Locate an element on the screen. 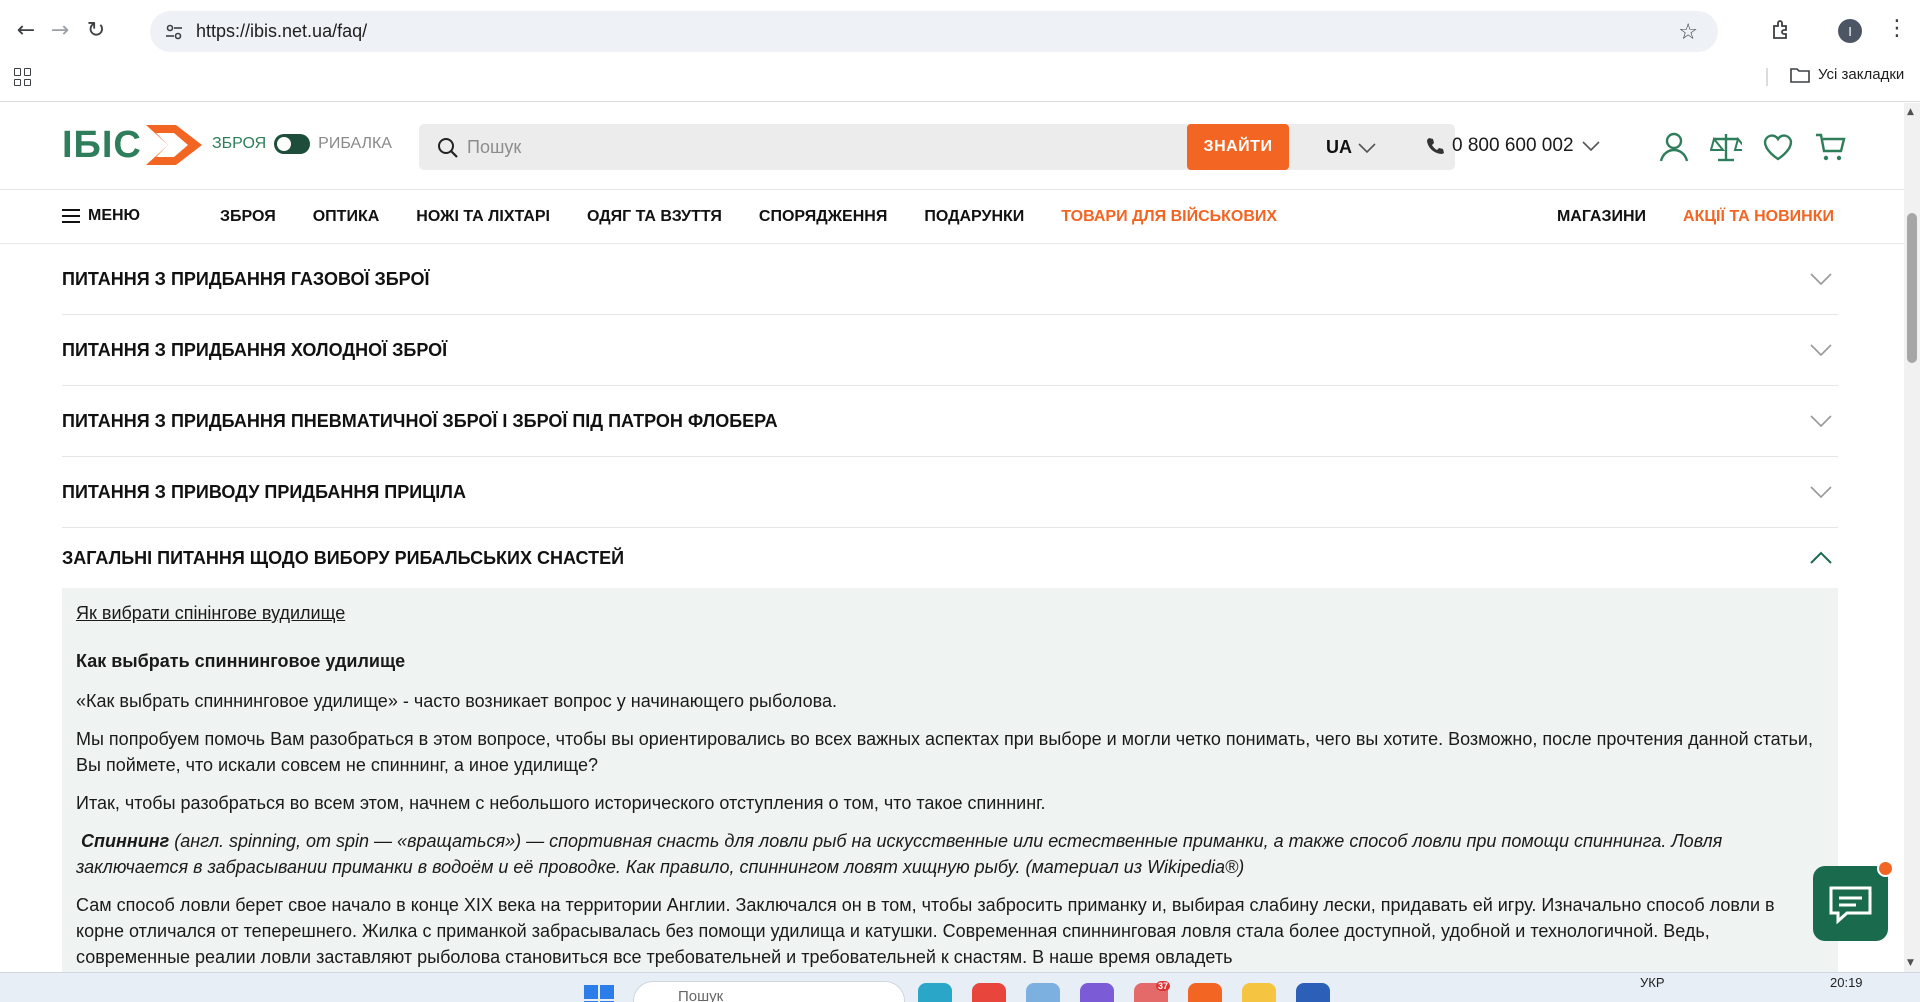  compare-scales-icon is located at coordinates (1729, 147).